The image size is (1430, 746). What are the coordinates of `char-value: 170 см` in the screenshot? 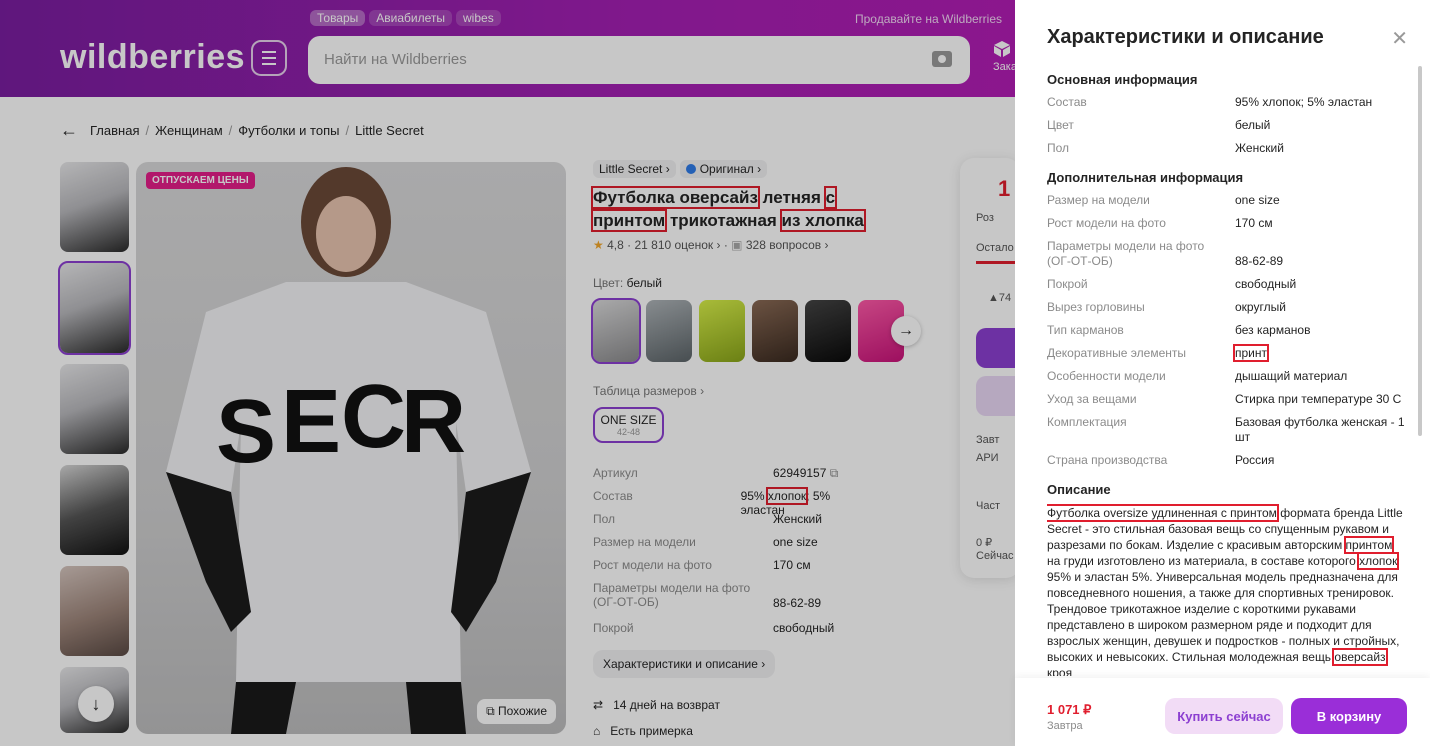 It's located at (1254, 223).